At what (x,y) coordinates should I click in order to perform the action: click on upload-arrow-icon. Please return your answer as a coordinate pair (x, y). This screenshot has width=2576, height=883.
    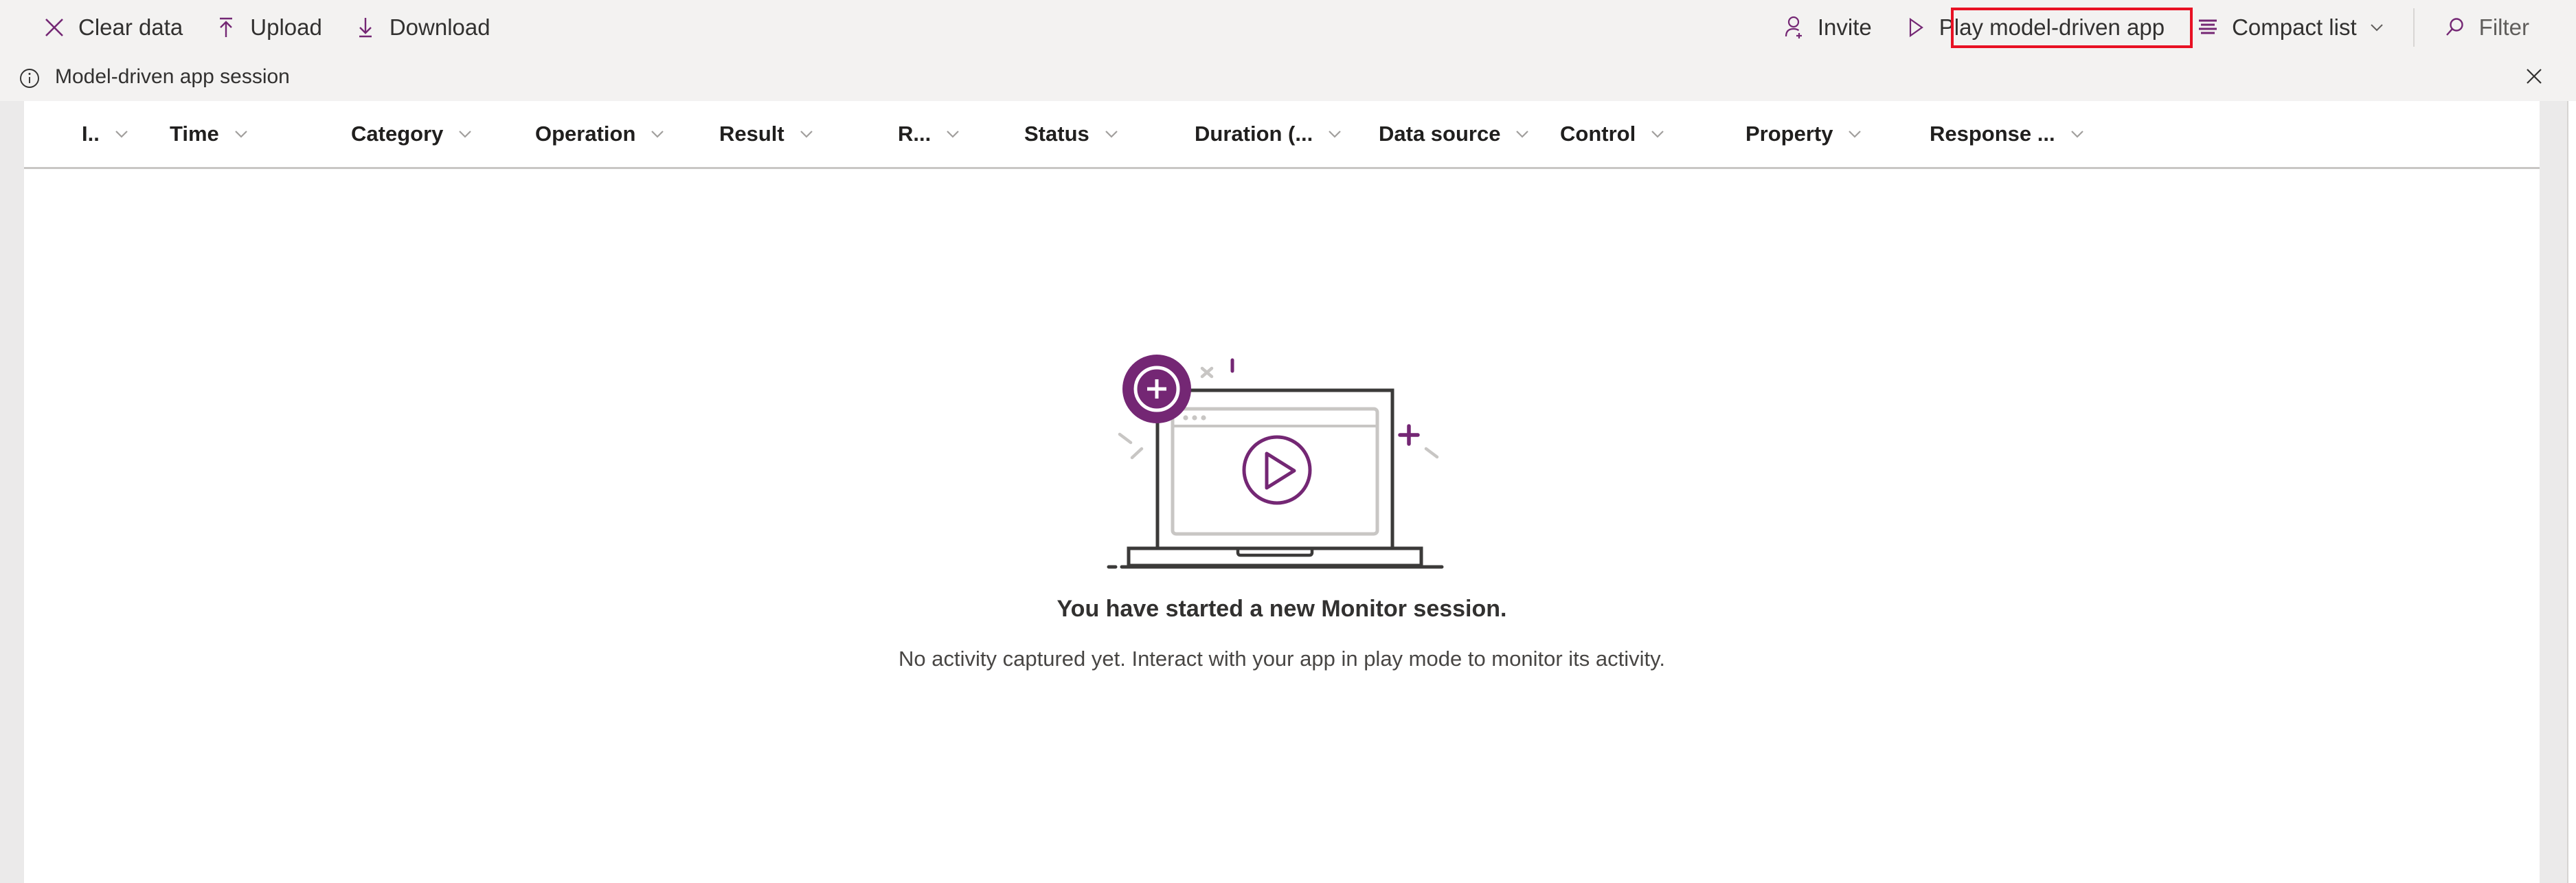
    Looking at the image, I should click on (226, 27).